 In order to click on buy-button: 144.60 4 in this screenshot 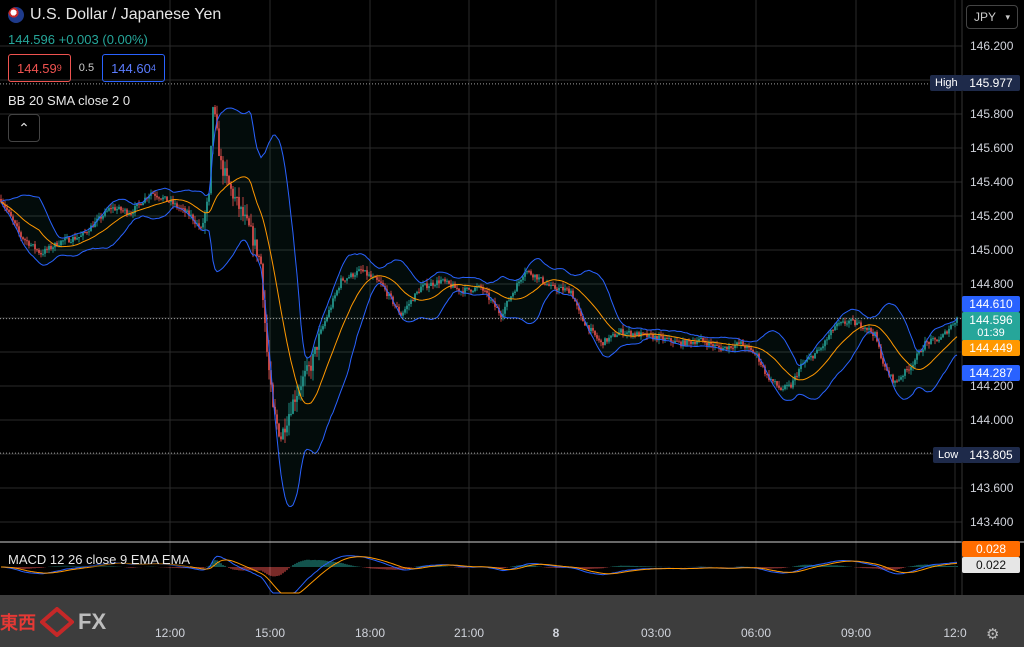, I will do `click(133, 68)`.